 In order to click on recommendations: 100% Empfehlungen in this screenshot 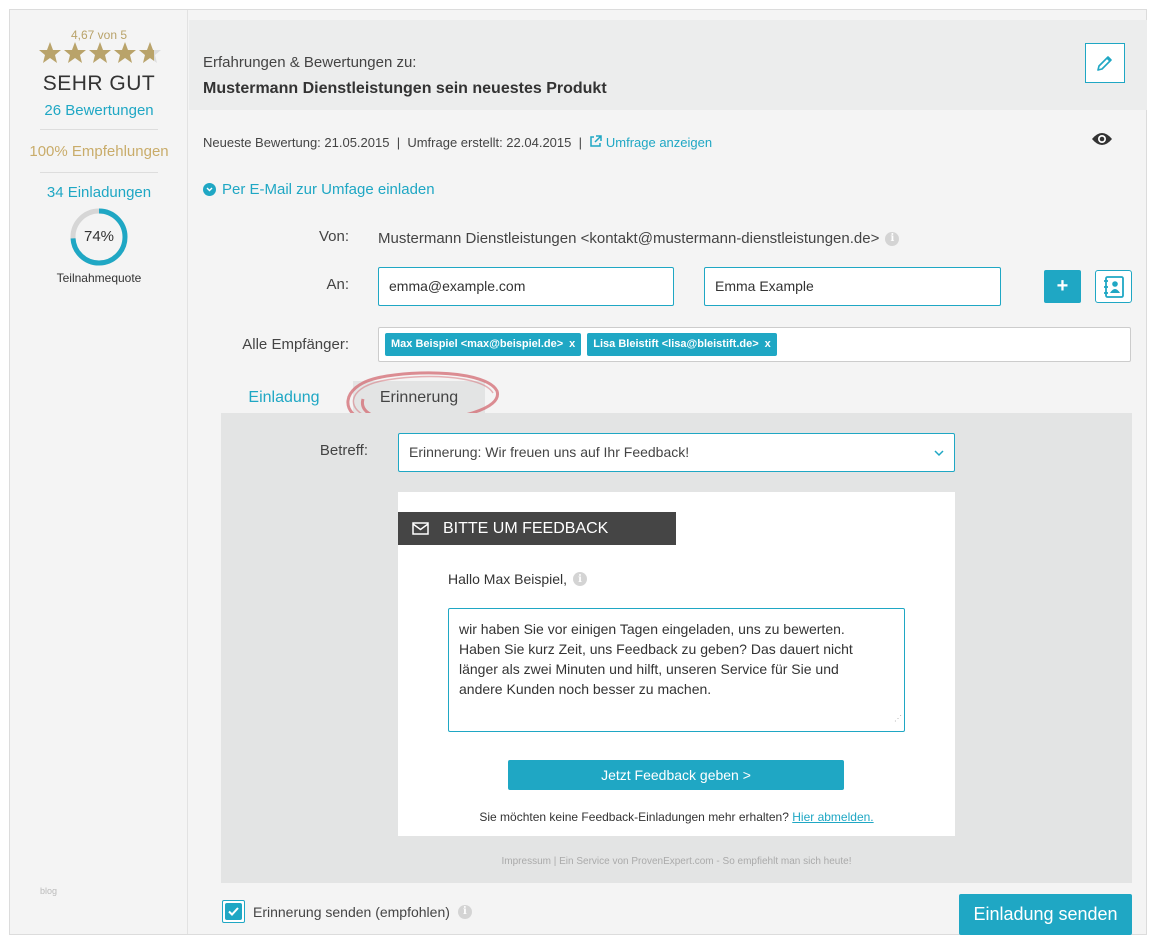, I will do `click(99, 151)`.